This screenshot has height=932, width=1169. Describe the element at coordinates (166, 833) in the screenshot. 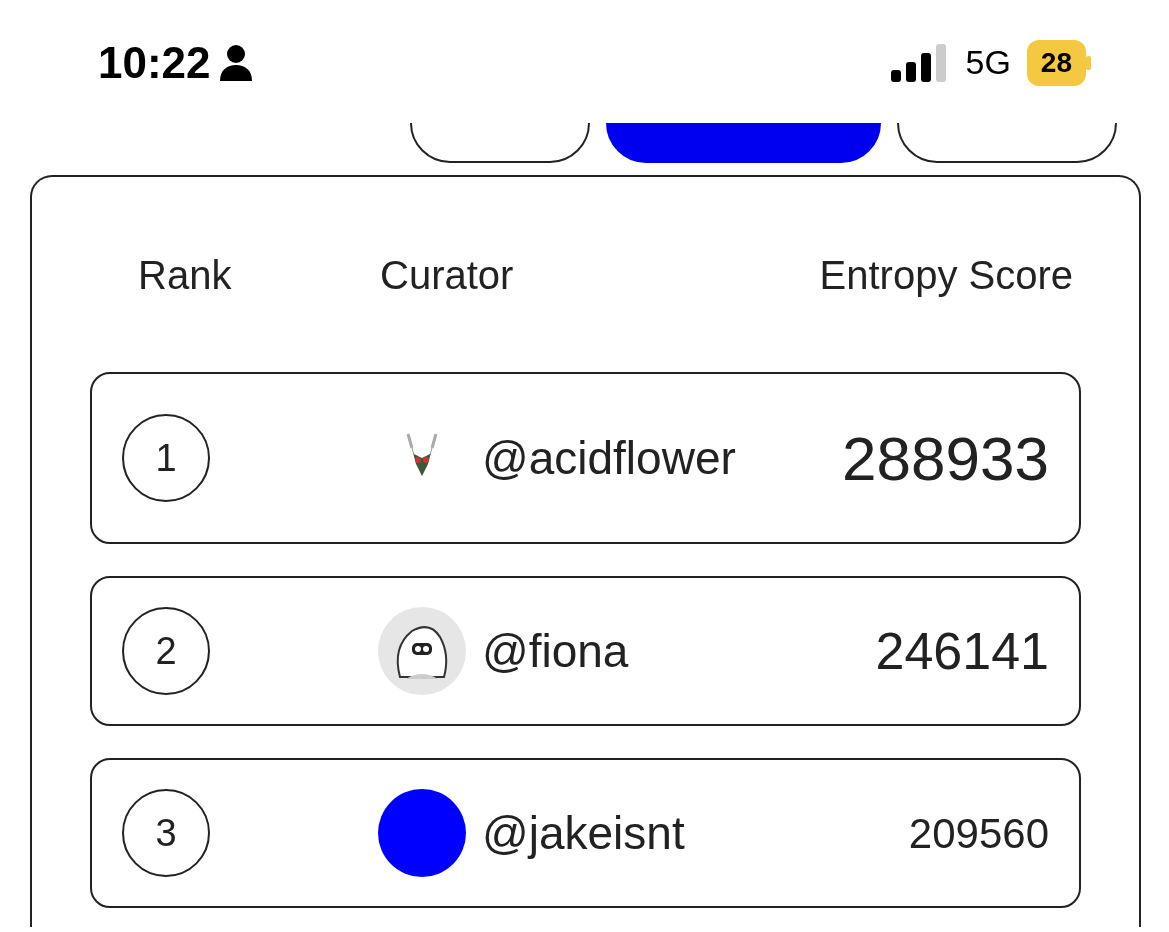

I see `rank-badge: 3` at that location.